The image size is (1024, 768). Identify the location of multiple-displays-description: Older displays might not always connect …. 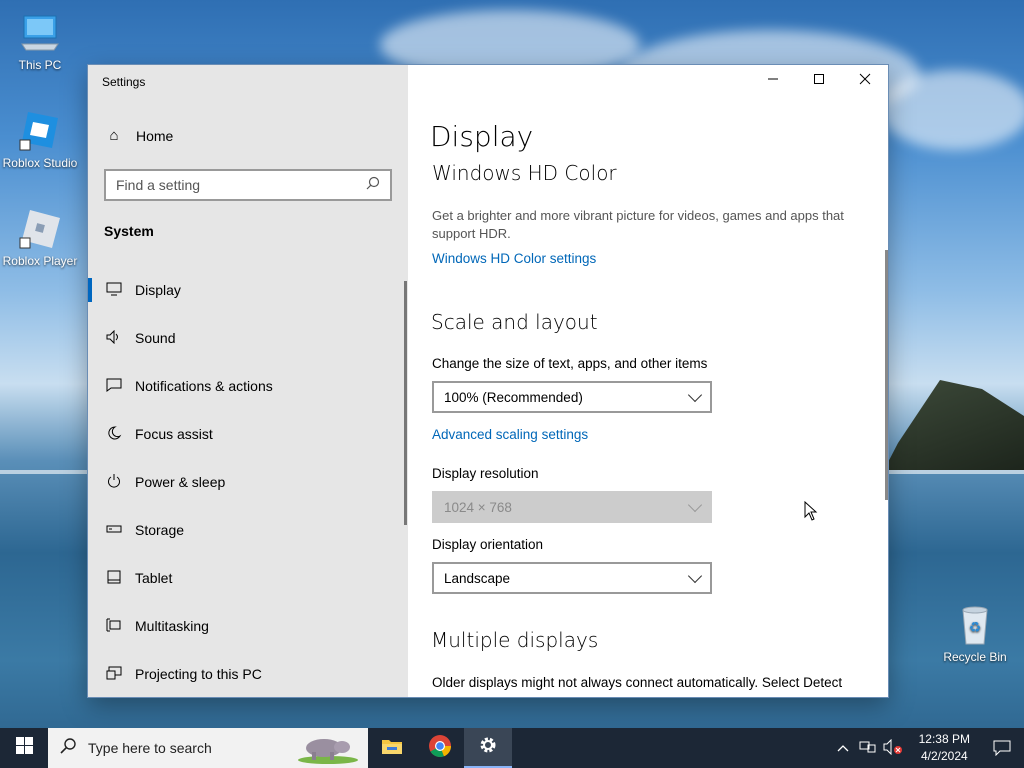
(637, 682).